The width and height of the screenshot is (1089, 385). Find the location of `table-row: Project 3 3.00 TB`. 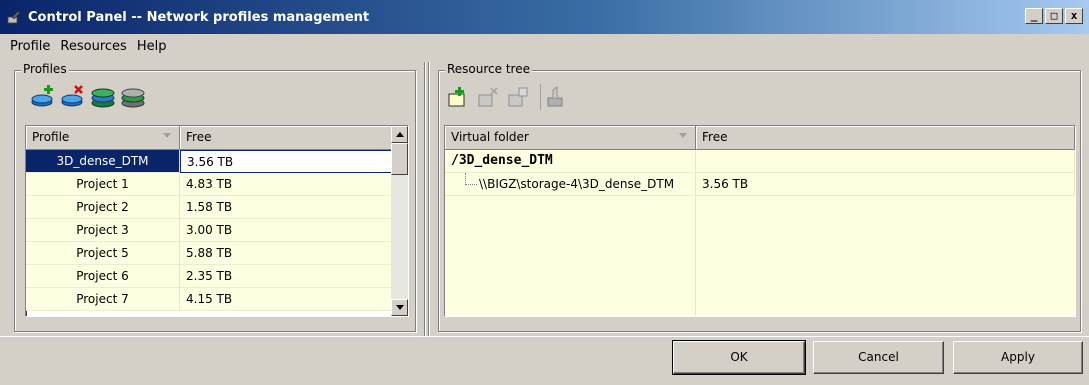

table-row: Project 3 3.00 TB is located at coordinates (217, 230).